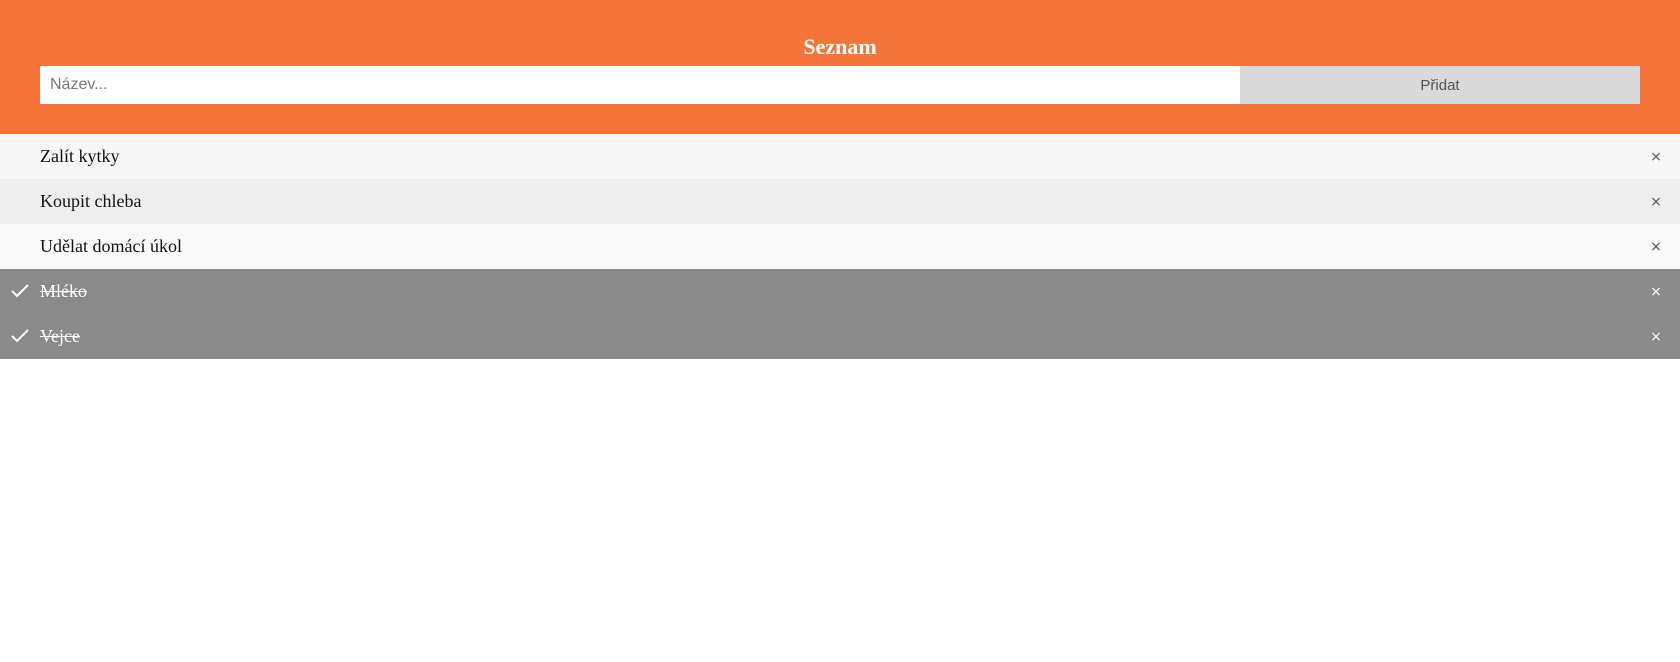  What do you see at coordinates (840, 201) in the screenshot?
I see `list-item: Koupit chleba ×` at bounding box center [840, 201].